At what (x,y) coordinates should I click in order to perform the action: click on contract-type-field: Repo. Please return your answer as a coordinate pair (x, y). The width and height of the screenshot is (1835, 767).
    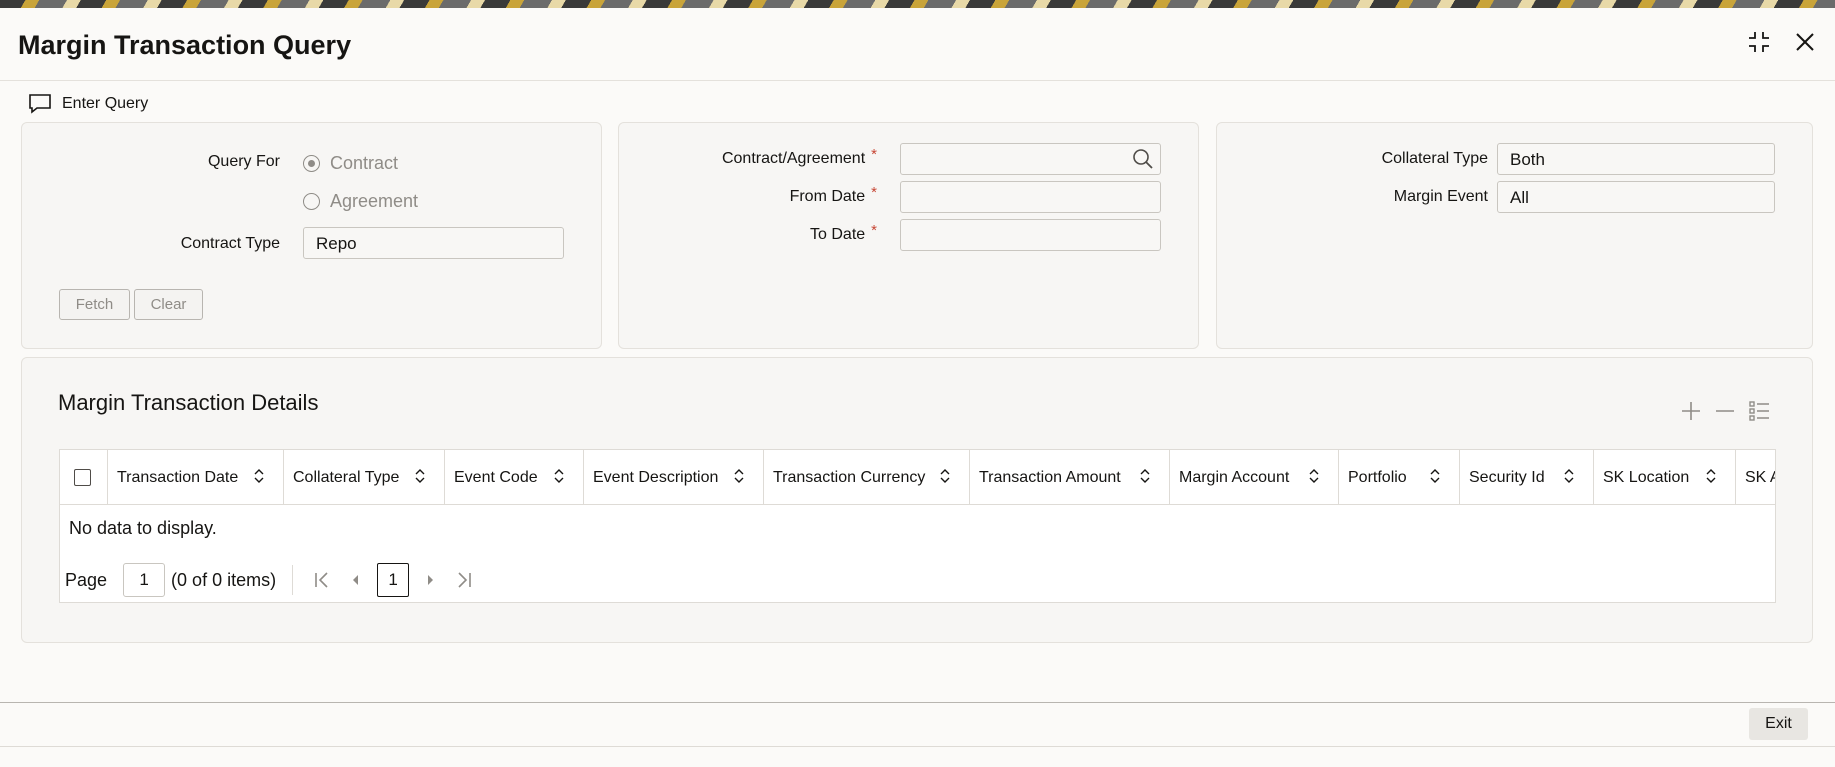
    Looking at the image, I should click on (433, 243).